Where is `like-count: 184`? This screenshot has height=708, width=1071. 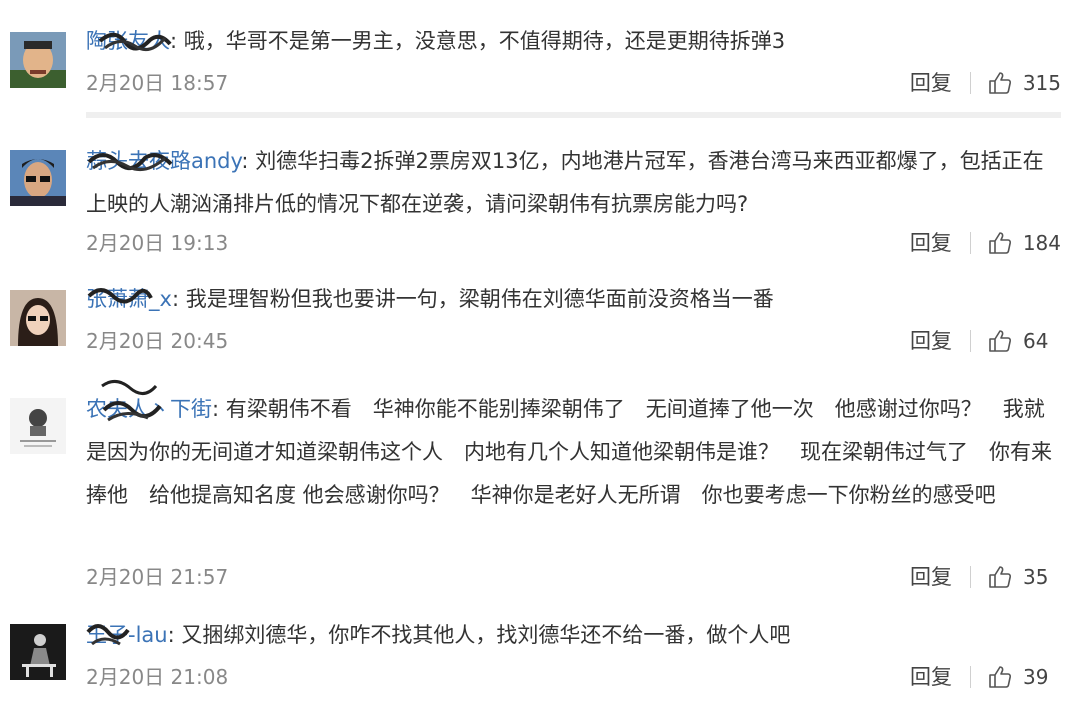
like-count: 184 is located at coordinates (1041, 243).